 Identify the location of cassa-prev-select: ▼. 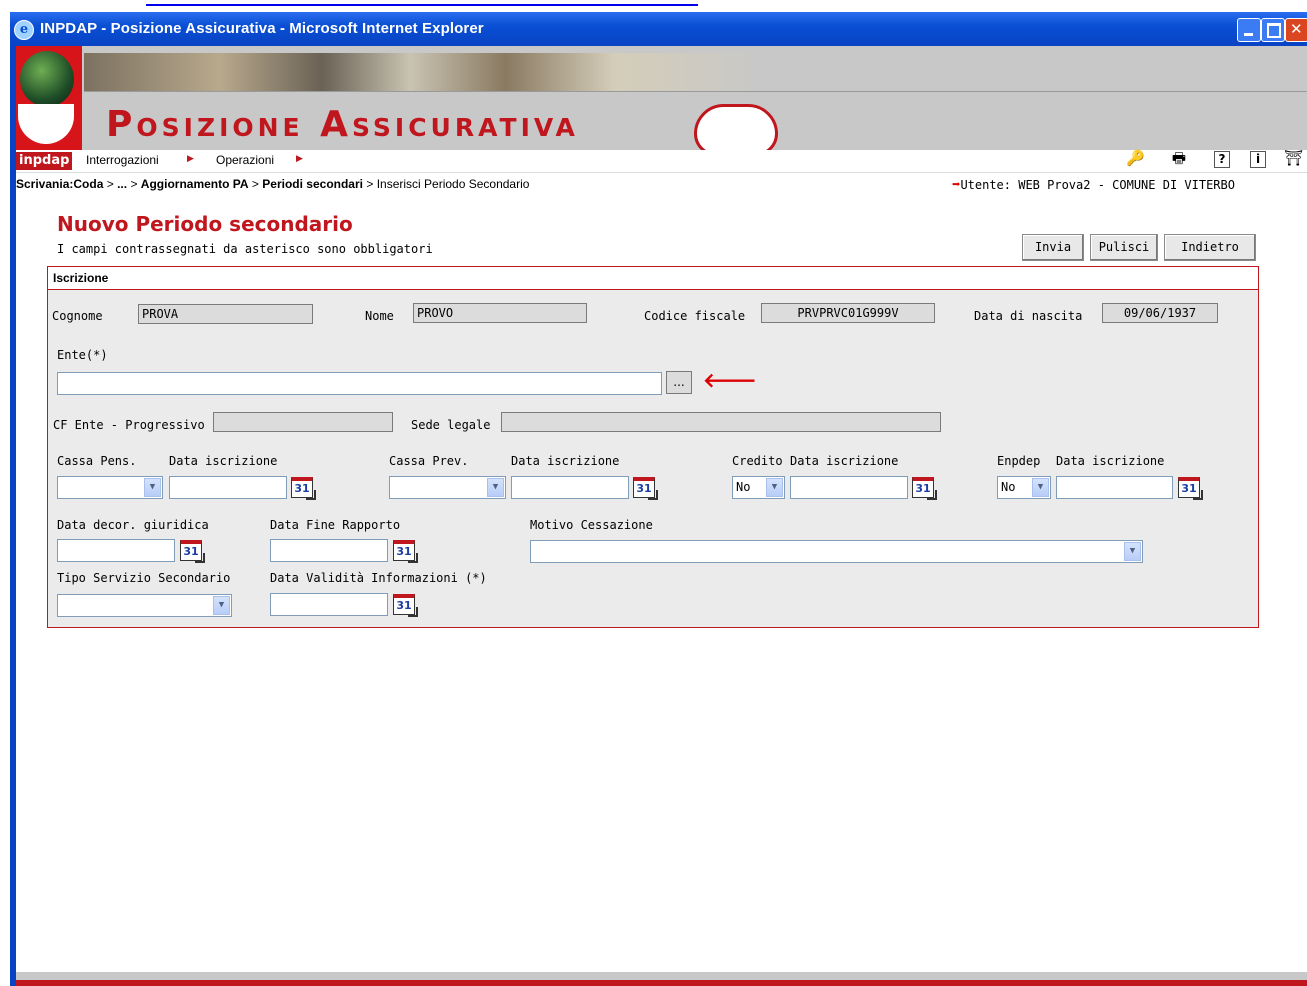
(447, 487).